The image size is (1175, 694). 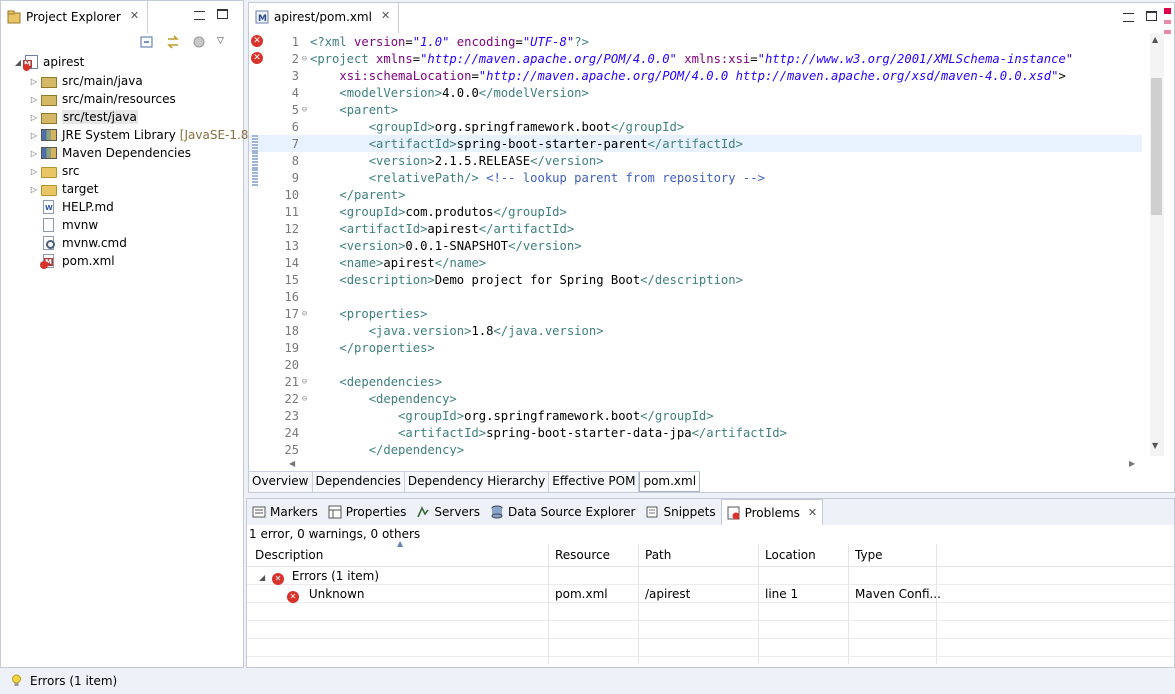 I want to click on scroll-up-icon: ▲, so click(x=1155, y=39).